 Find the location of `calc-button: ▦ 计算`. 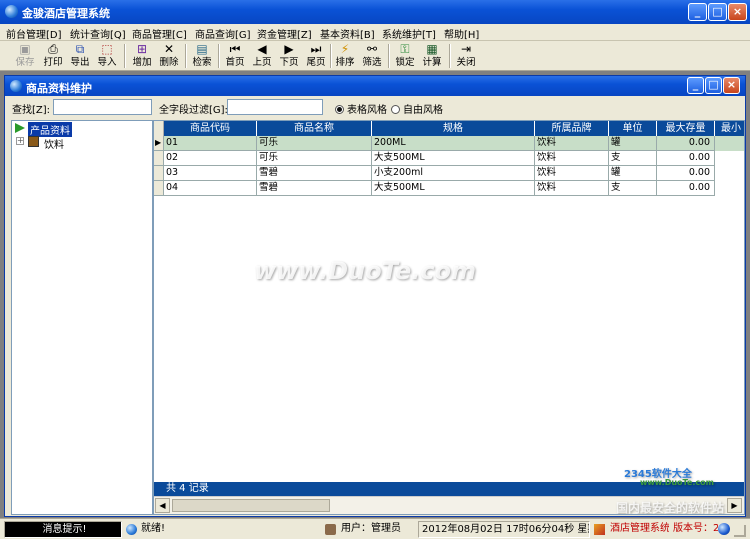

calc-button: ▦ 计算 is located at coordinates (432, 56).